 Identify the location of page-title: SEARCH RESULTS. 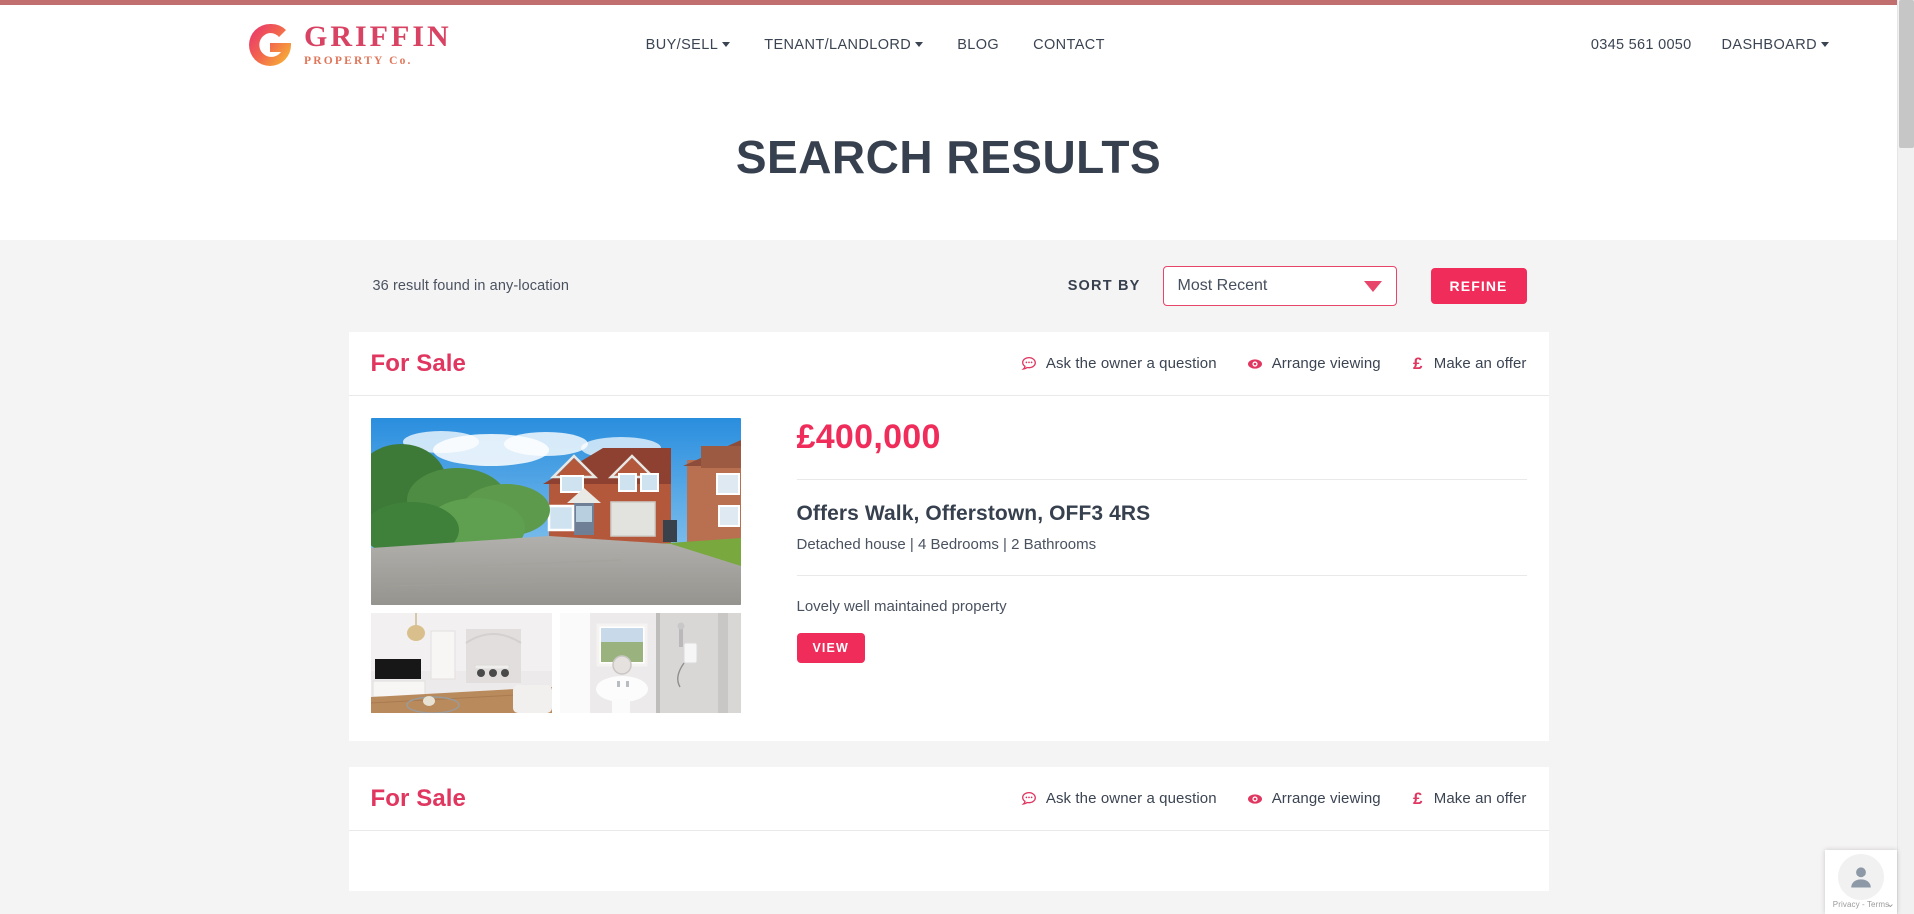
(948, 157).